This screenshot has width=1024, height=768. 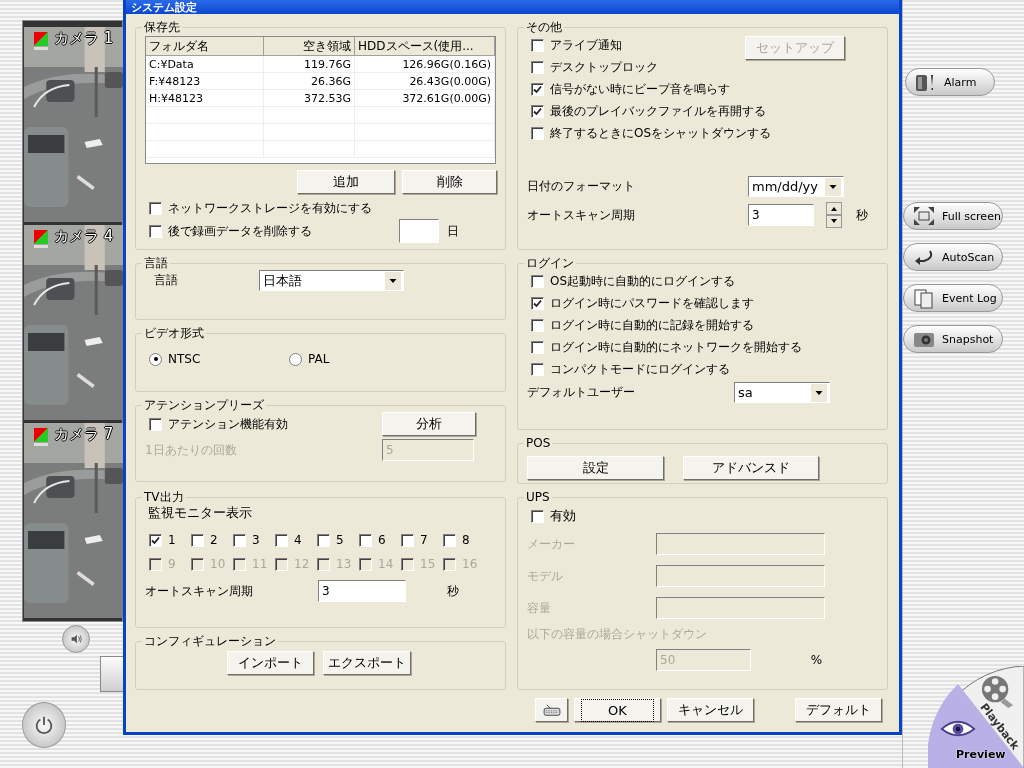 I want to click on group-title: その他, so click(x=544, y=27).